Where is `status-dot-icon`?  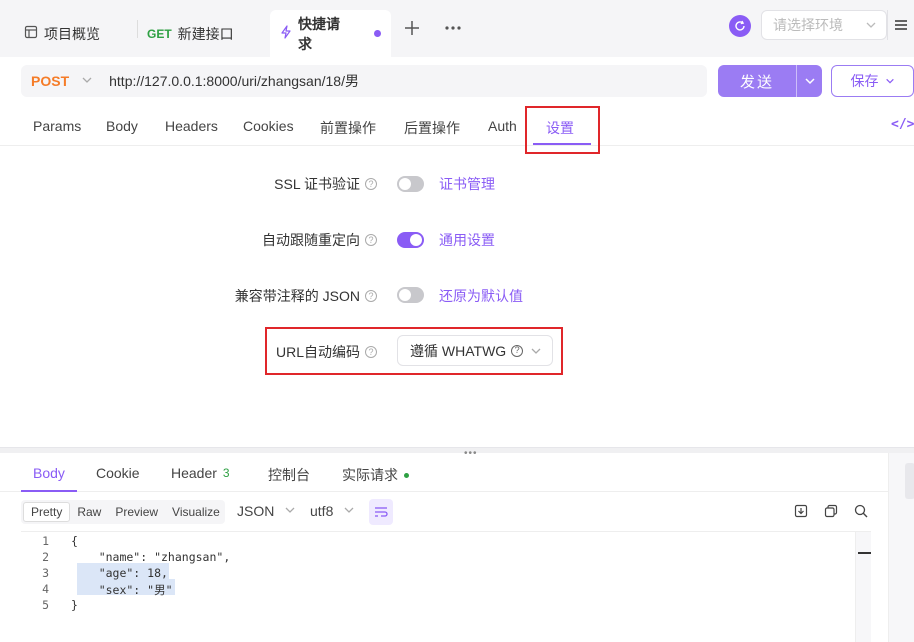
status-dot-icon is located at coordinates (406, 475).